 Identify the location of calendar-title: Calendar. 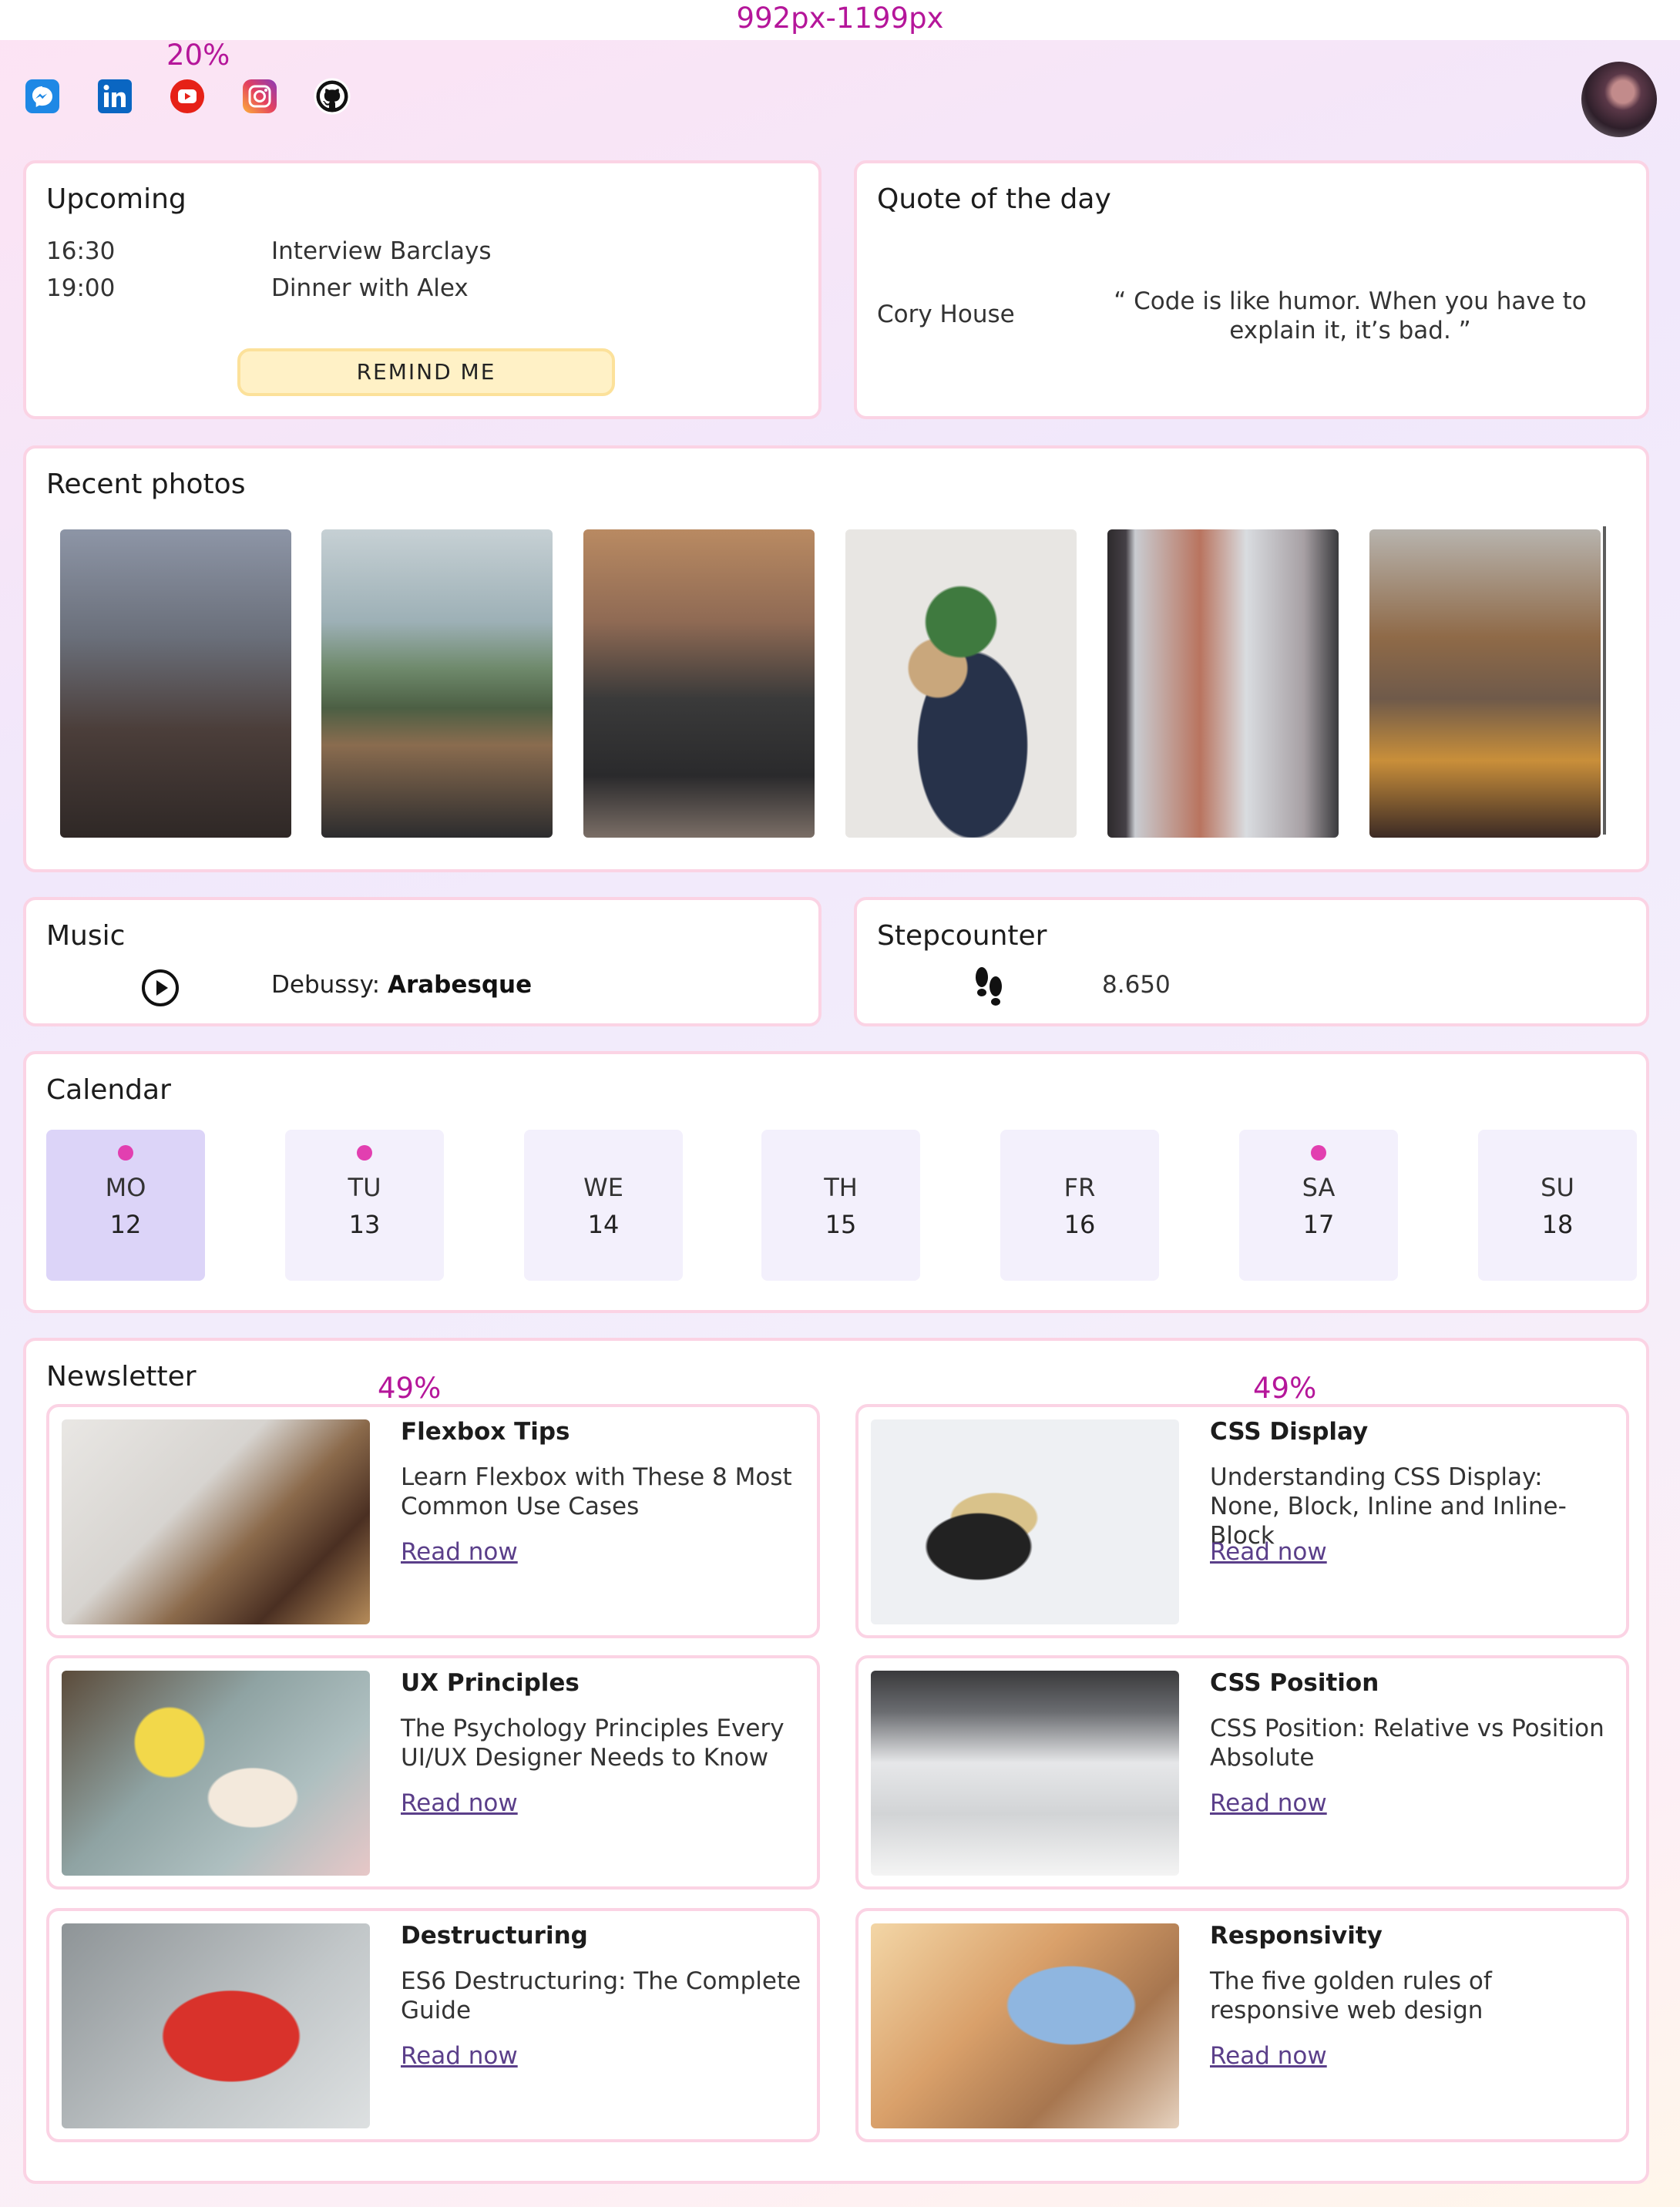
(109, 1090).